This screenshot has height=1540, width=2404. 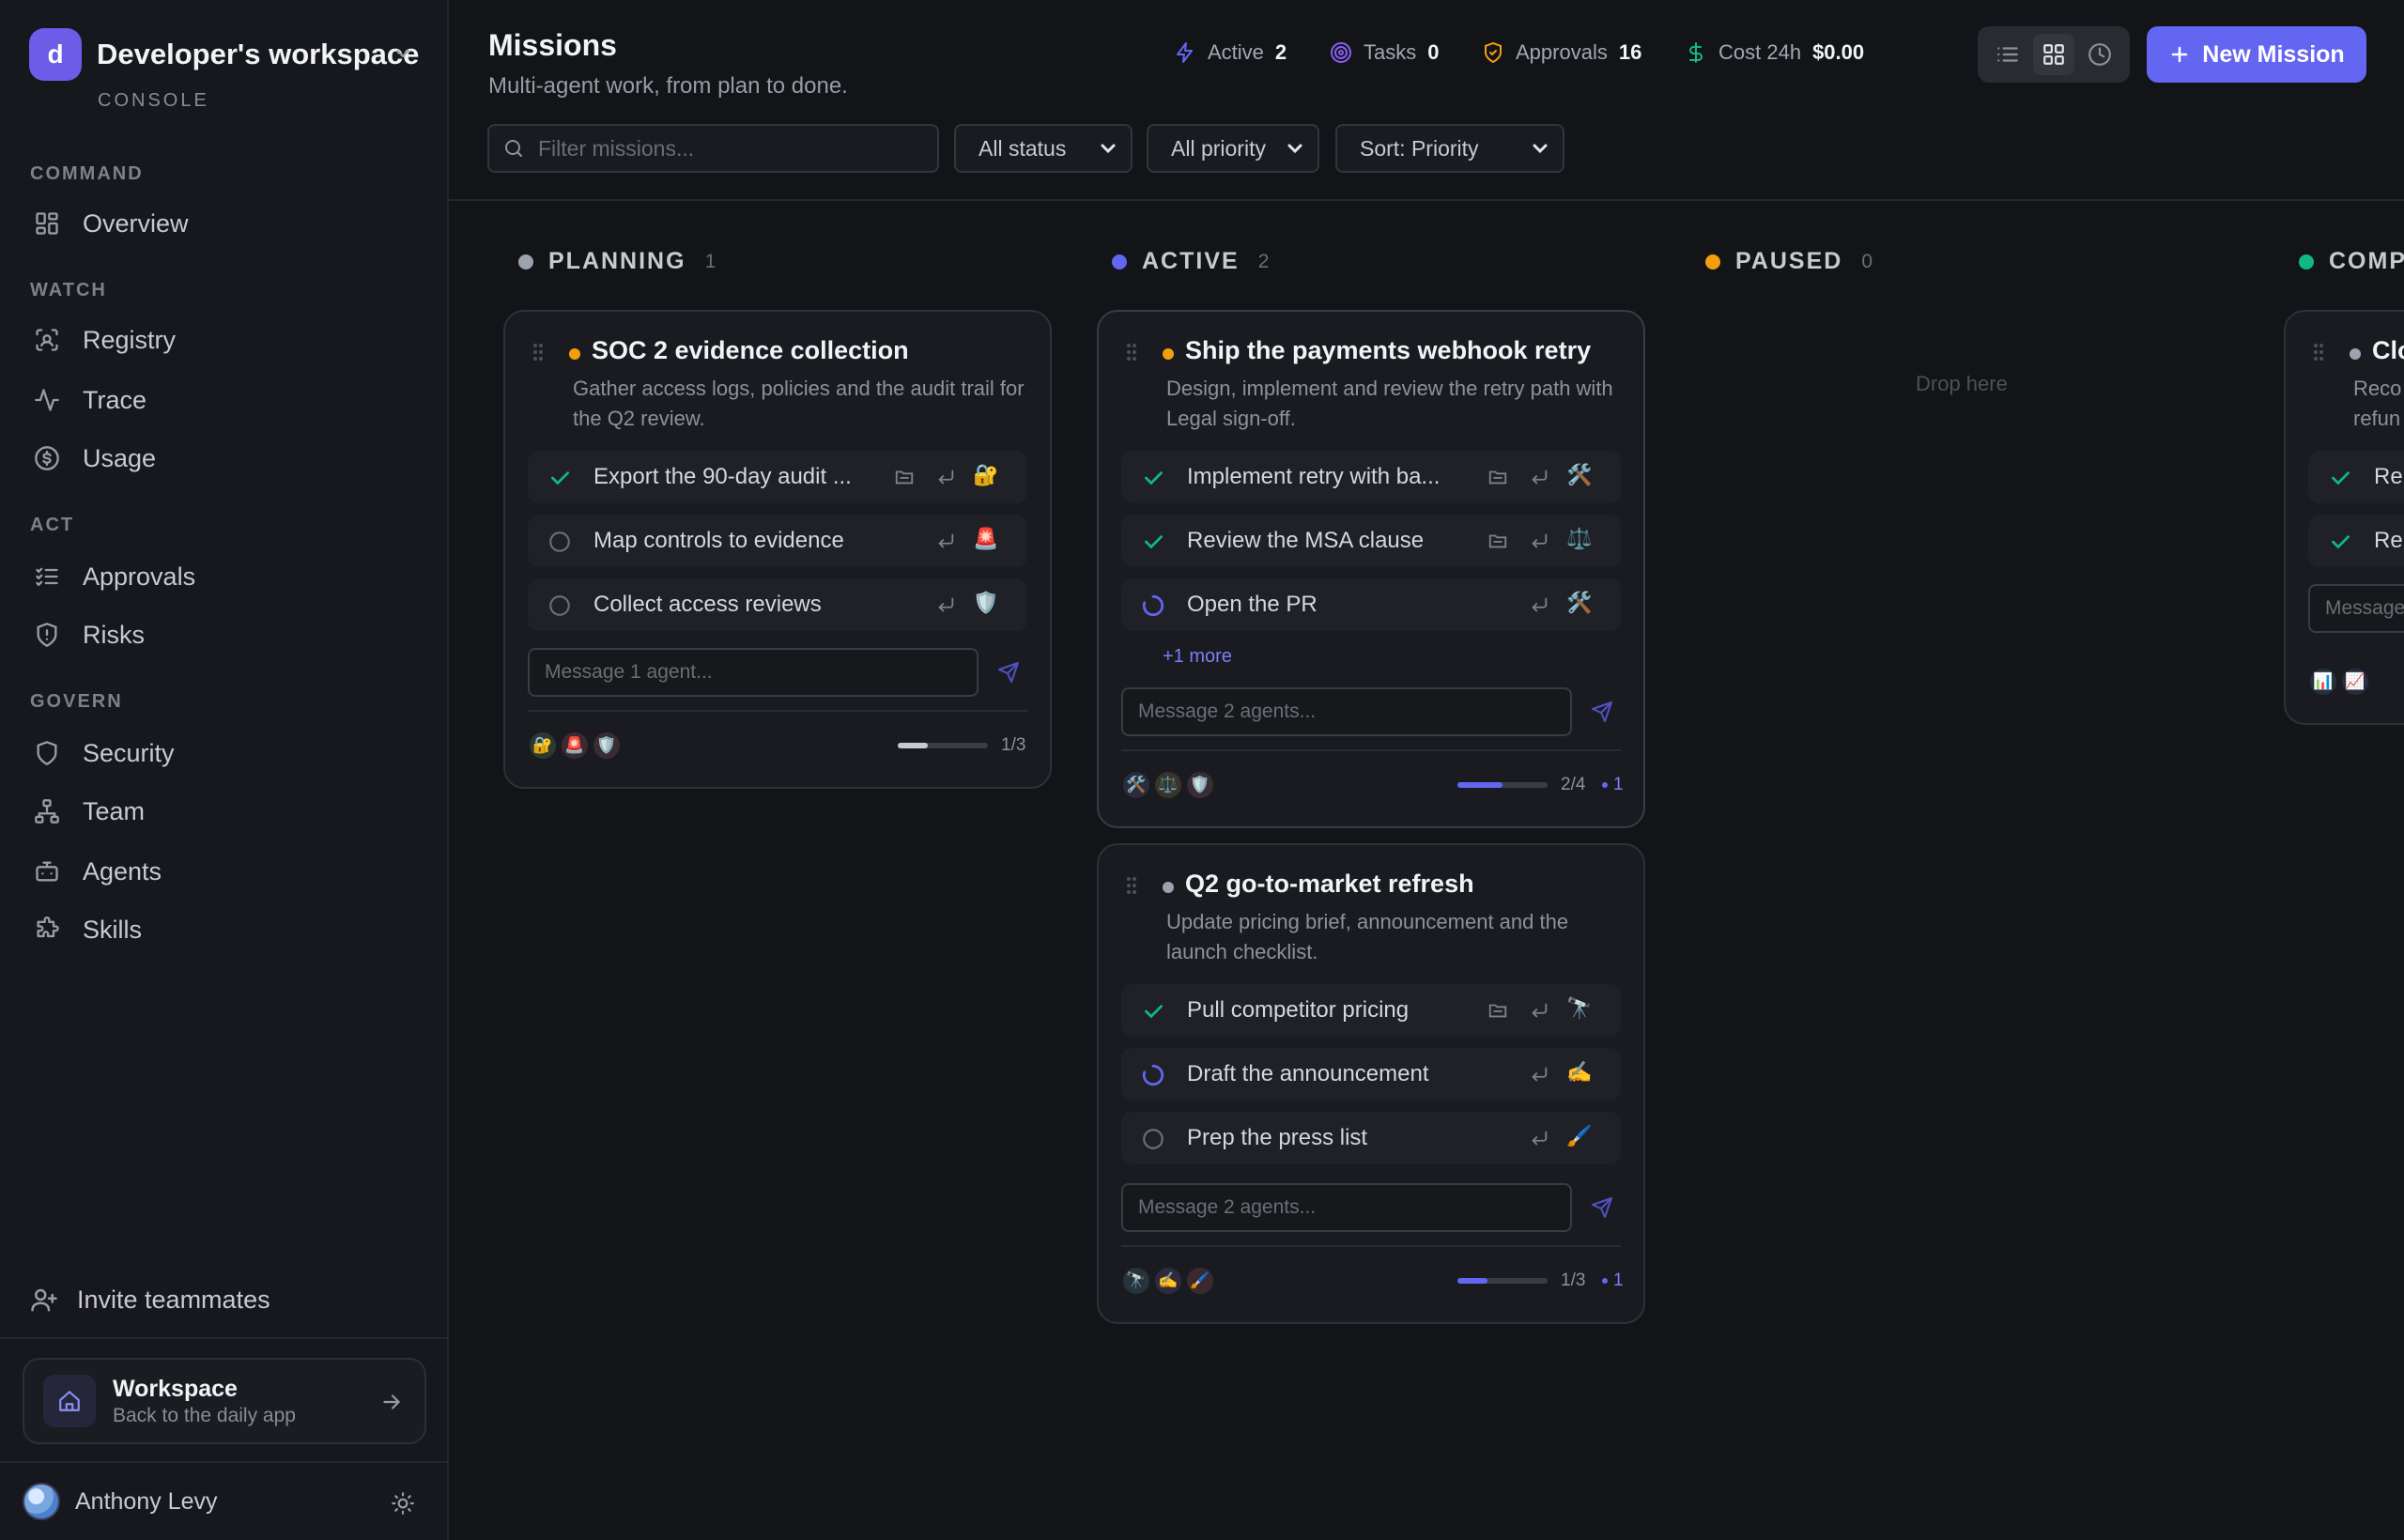 I want to click on task-row: Collect access reviews 🛡️, so click(x=777, y=604).